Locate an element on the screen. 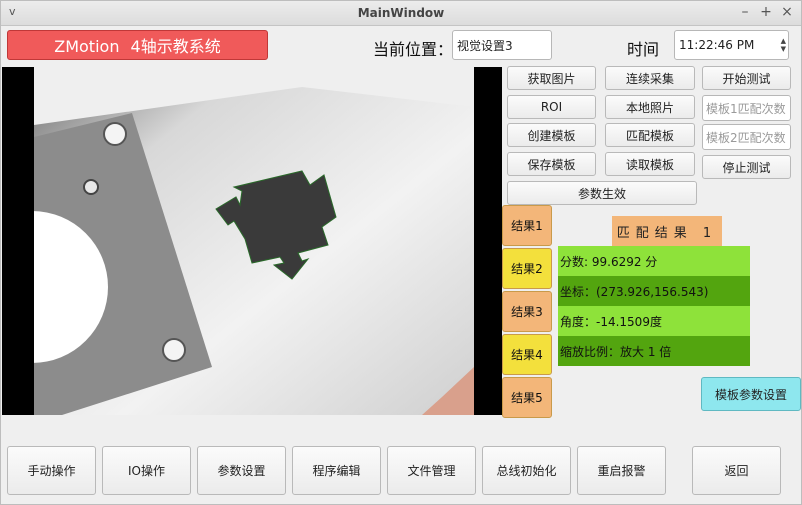 Image resolution: width=802 pixels, height=505 pixels. template-params-button: 模板参数设置 is located at coordinates (751, 394).